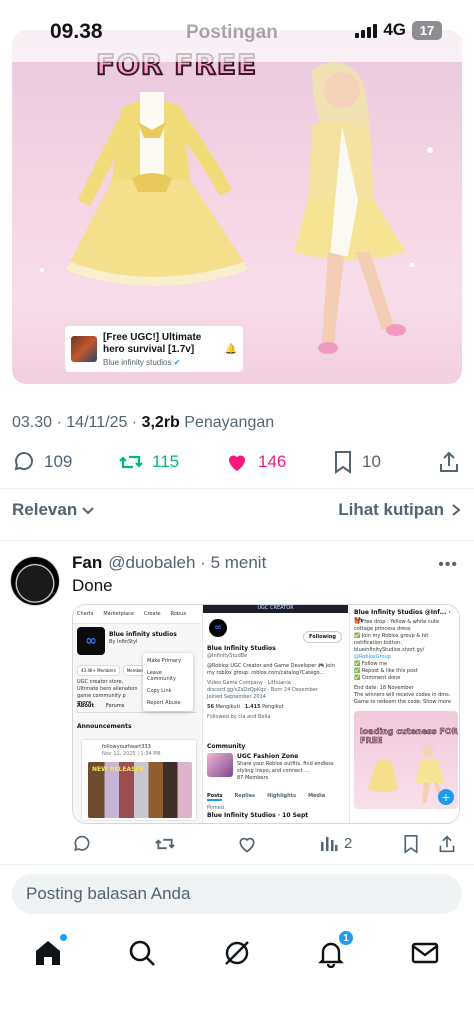 Image resolution: width=474 pixels, height=1024 pixels. Describe the element at coordinates (142, 362) in the screenshot. I see `game-card-subtitle: Blue infinity studios ✔` at that location.